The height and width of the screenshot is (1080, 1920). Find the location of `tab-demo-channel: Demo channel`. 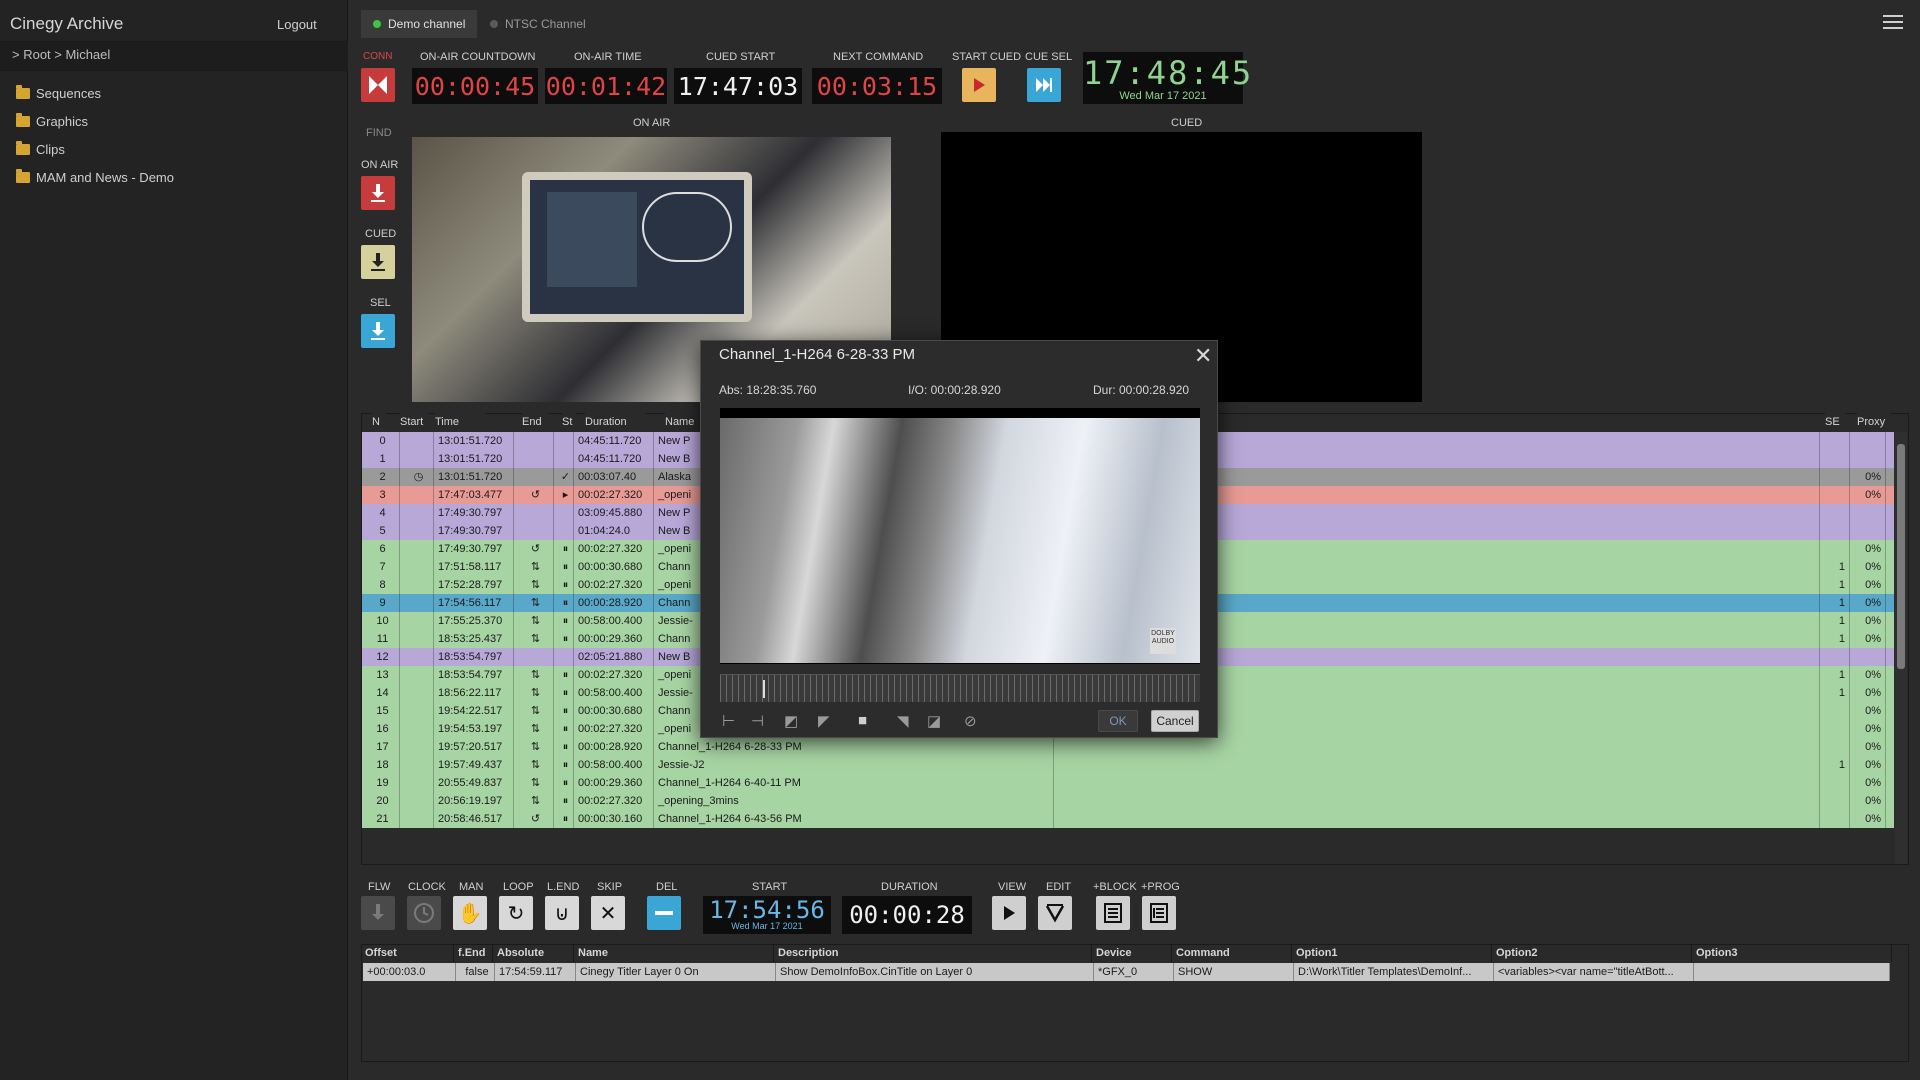

tab-demo-channel: Demo channel is located at coordinates (419, 24).